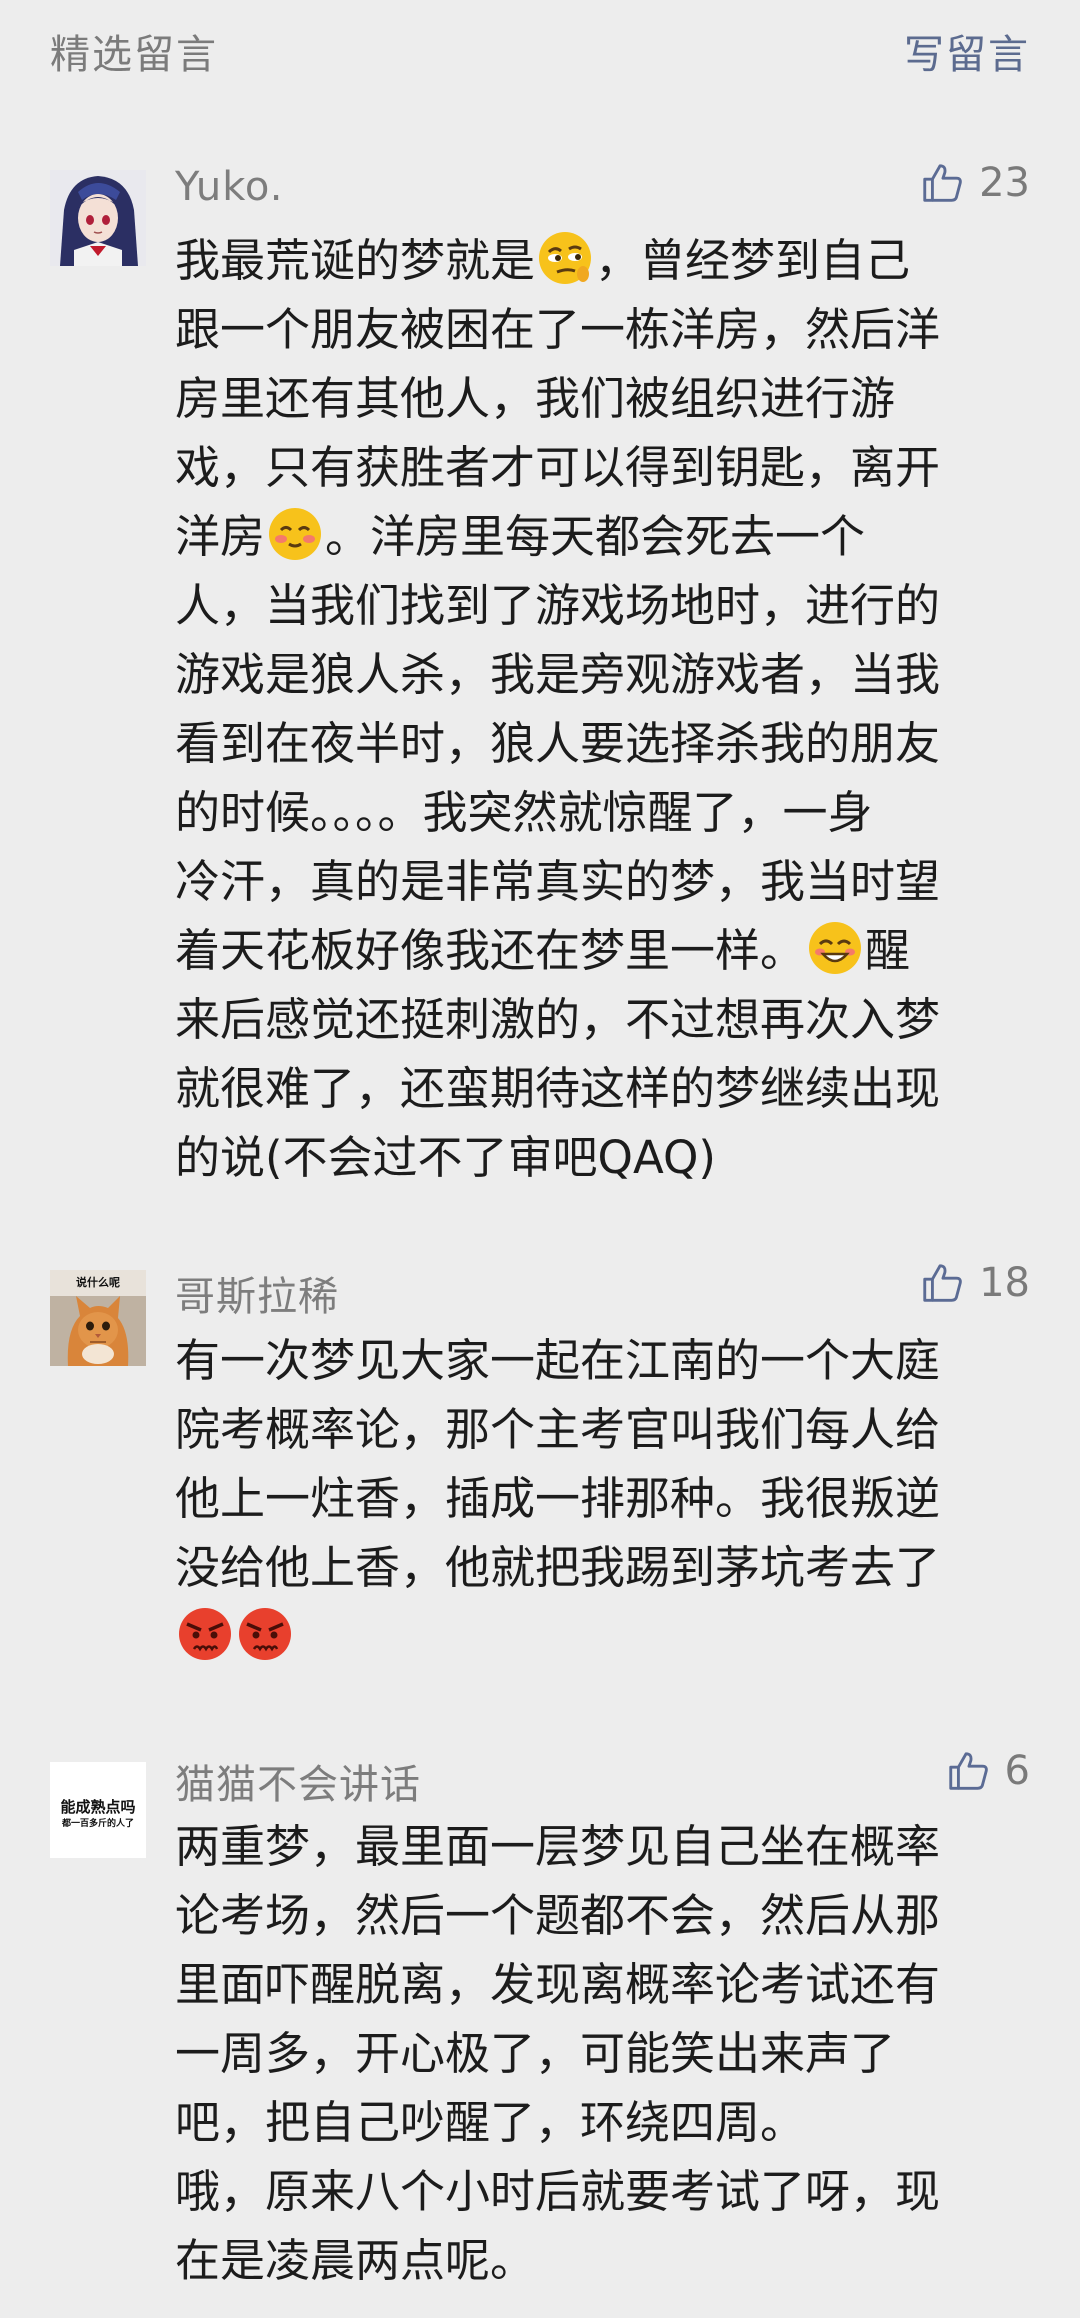 This screenshot has height=2318, width=1080. What do you see at coordinates (98, 1807) in the screenshot?
I see `avatar-caption: 能成熟点吗` at bounding box center [98, 1807].